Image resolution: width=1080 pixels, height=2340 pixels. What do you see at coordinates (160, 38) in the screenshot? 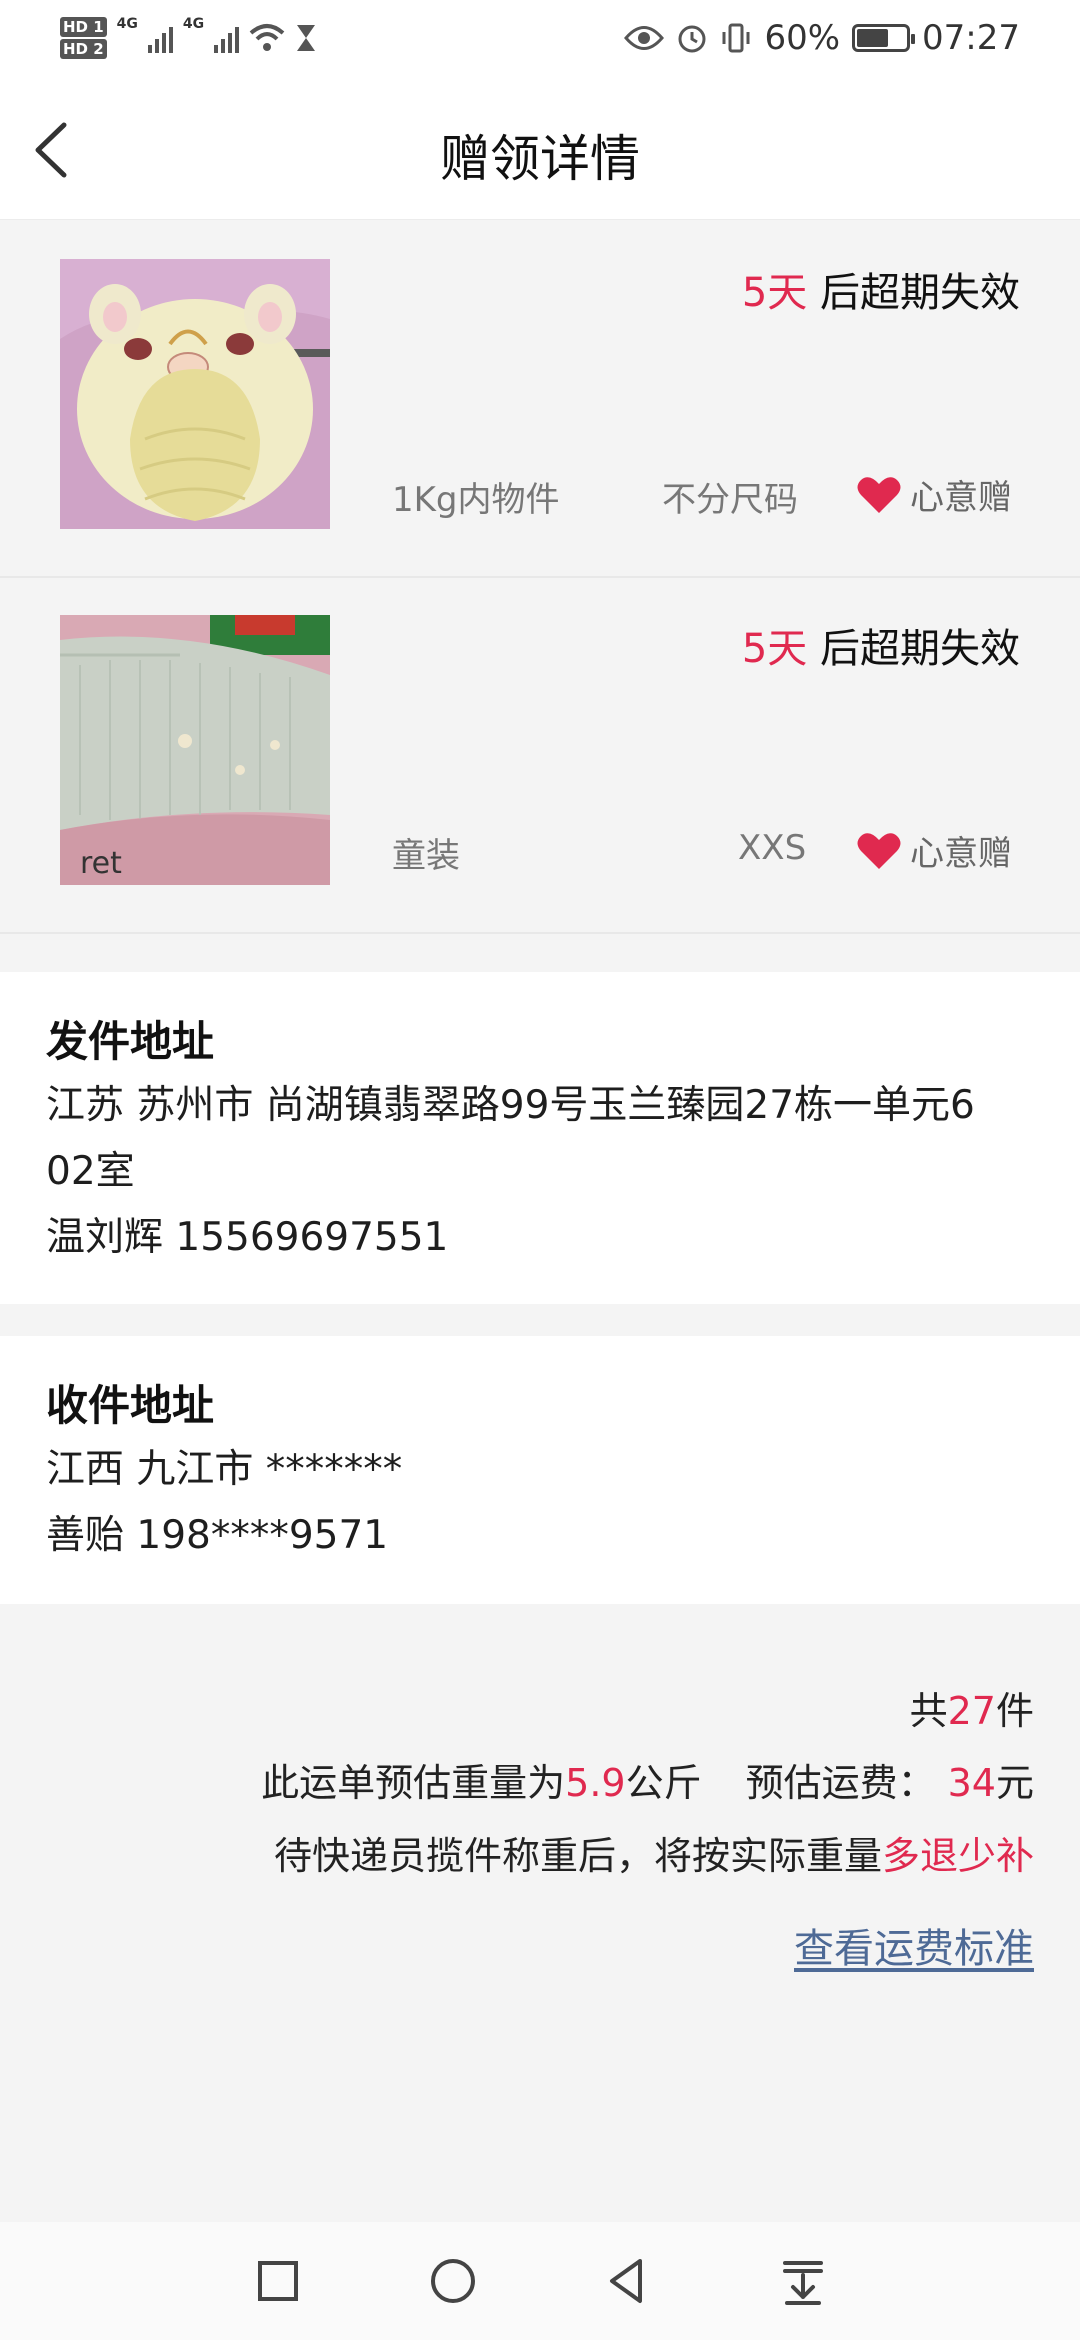
I see `signal-icon` at bounding box center [160, 38].